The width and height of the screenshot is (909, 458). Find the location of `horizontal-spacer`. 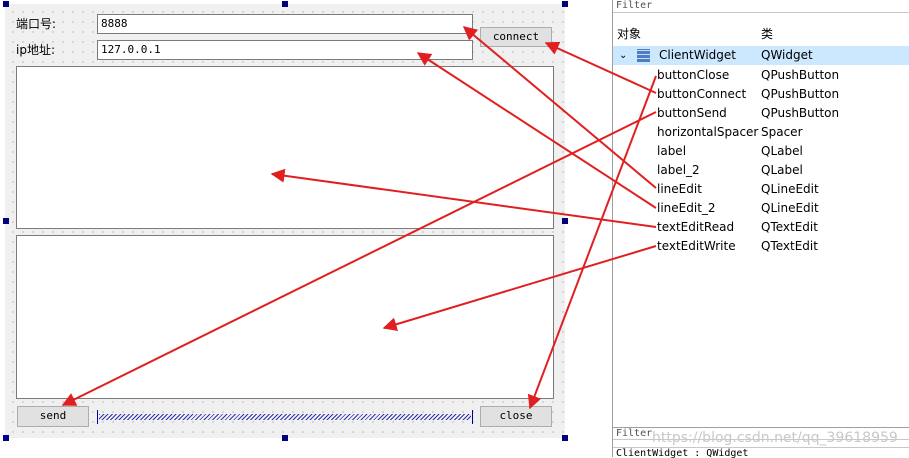

horizontal-spacer is located at coordinates (285, 417).